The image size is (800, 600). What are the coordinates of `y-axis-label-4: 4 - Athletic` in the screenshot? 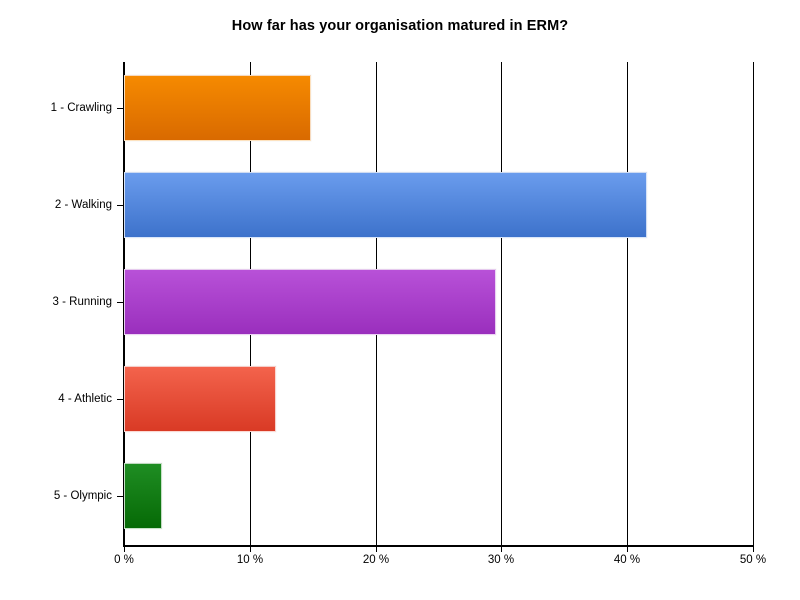 It's located at (85, 399).